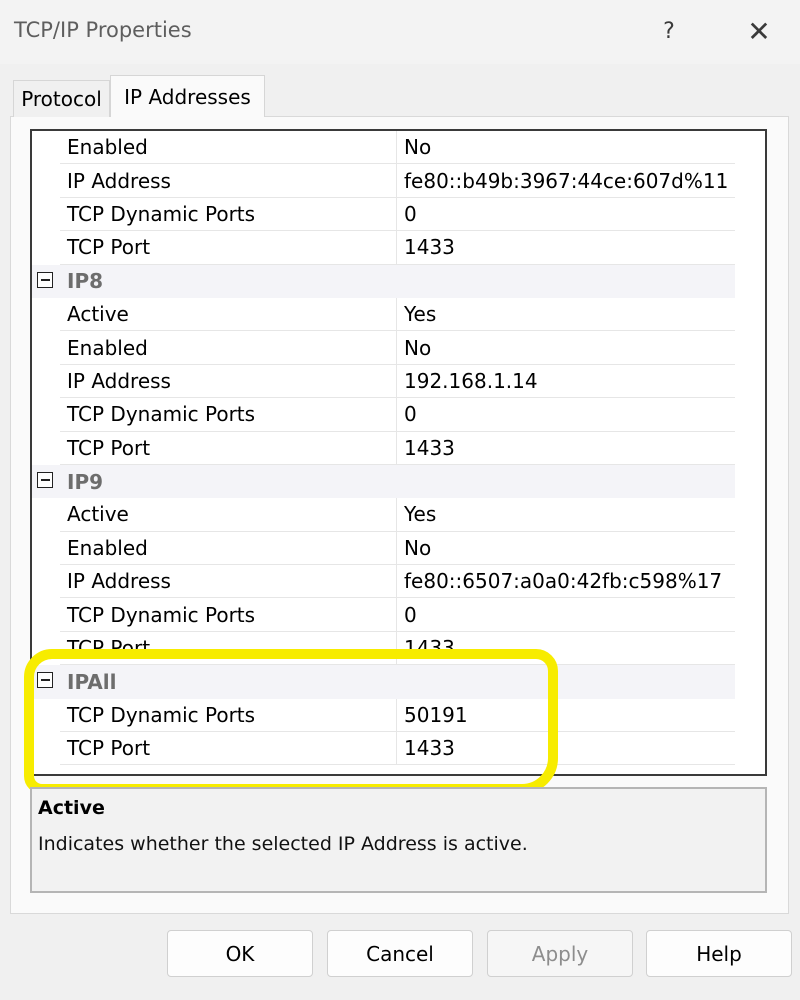 This screenshot has width=800, height=1000. I want to click on vertical-scrollbar, so click(766, 452).